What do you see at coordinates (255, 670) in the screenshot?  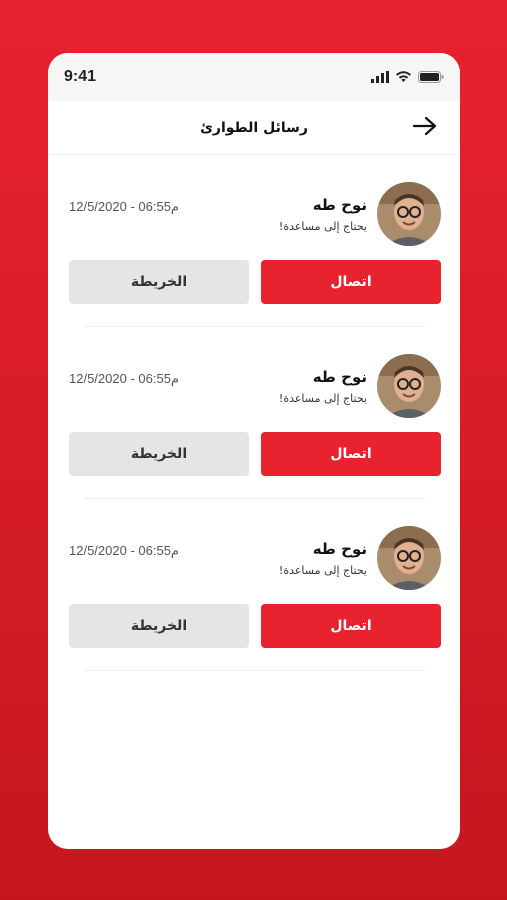 I see `divider` at bounding box center [255, 670].